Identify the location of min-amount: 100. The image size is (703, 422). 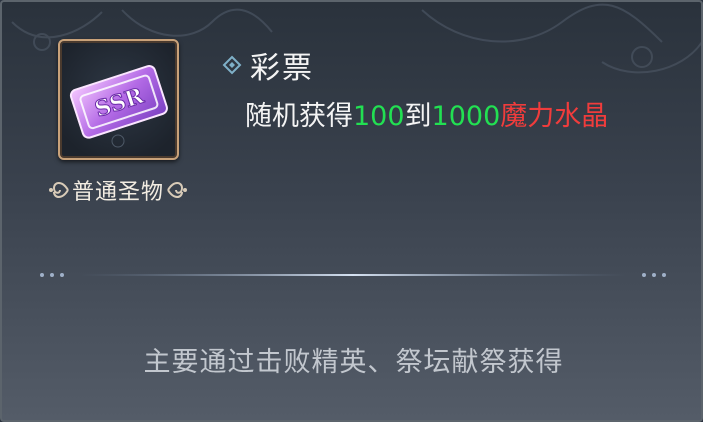
(379, 116).